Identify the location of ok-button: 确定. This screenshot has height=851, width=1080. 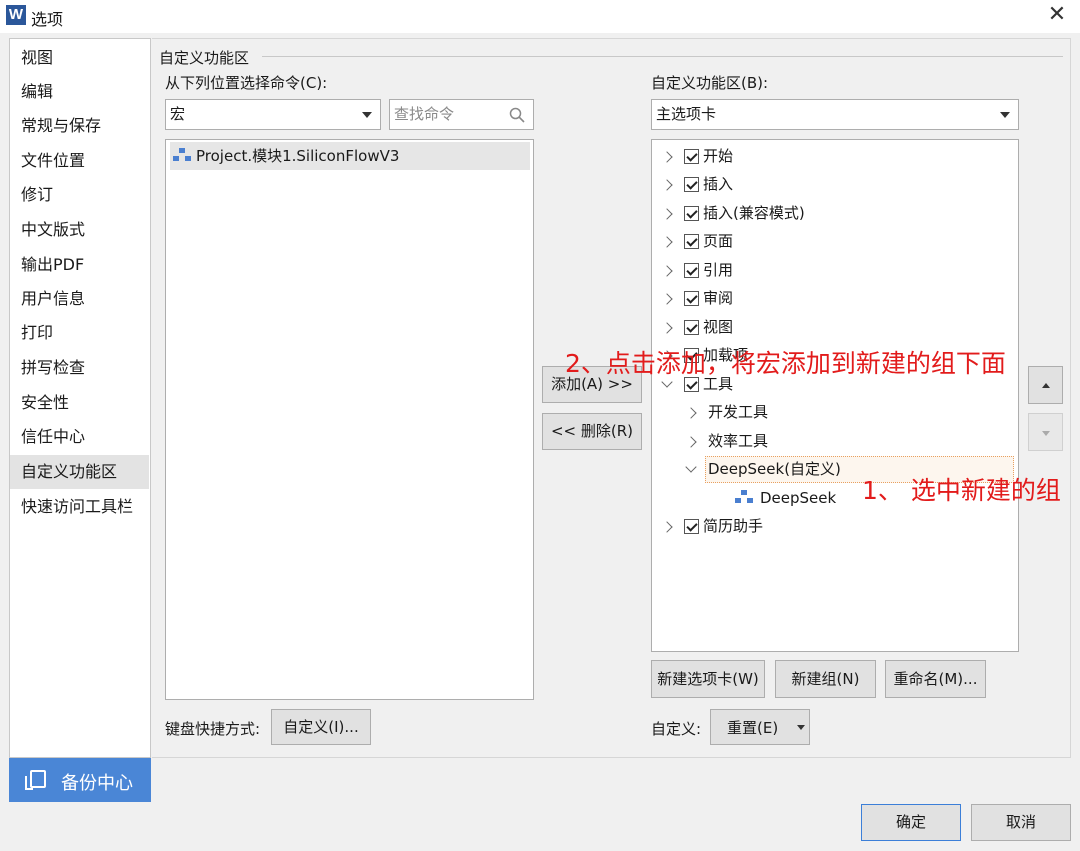
(911, 822).